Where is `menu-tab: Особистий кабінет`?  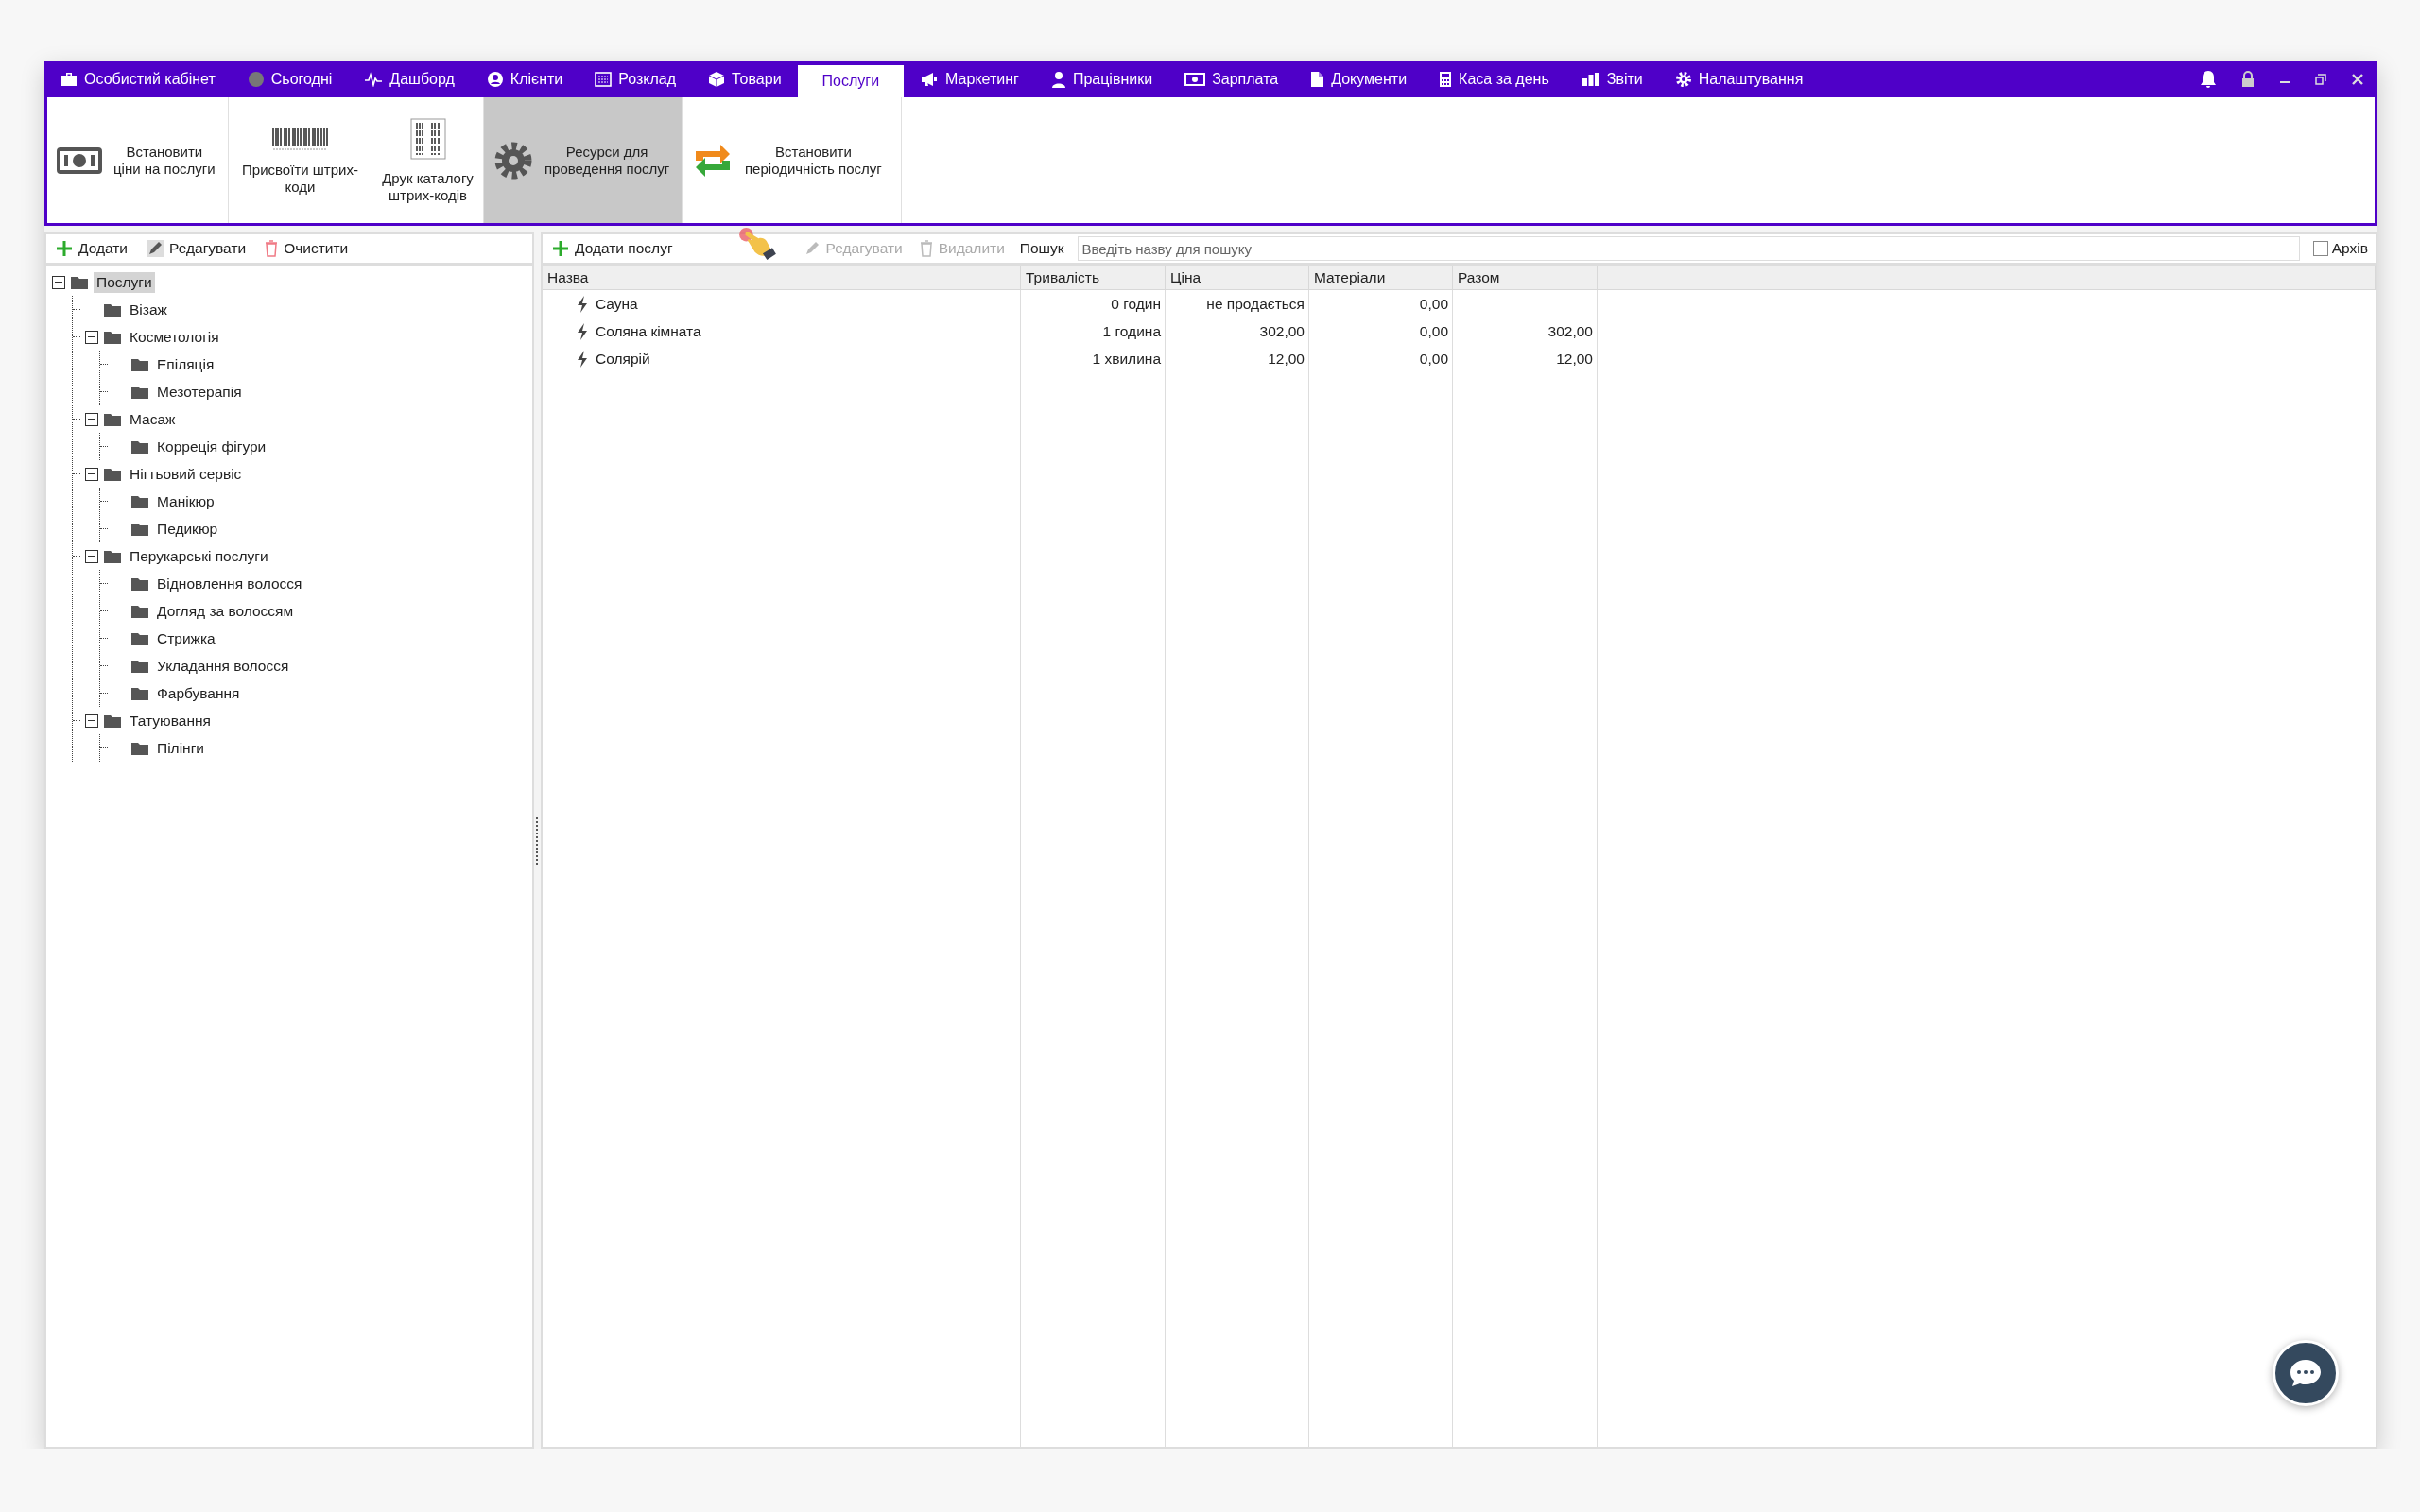
menu-tab: Особистий кабінет is located at coordinates (138, 79).